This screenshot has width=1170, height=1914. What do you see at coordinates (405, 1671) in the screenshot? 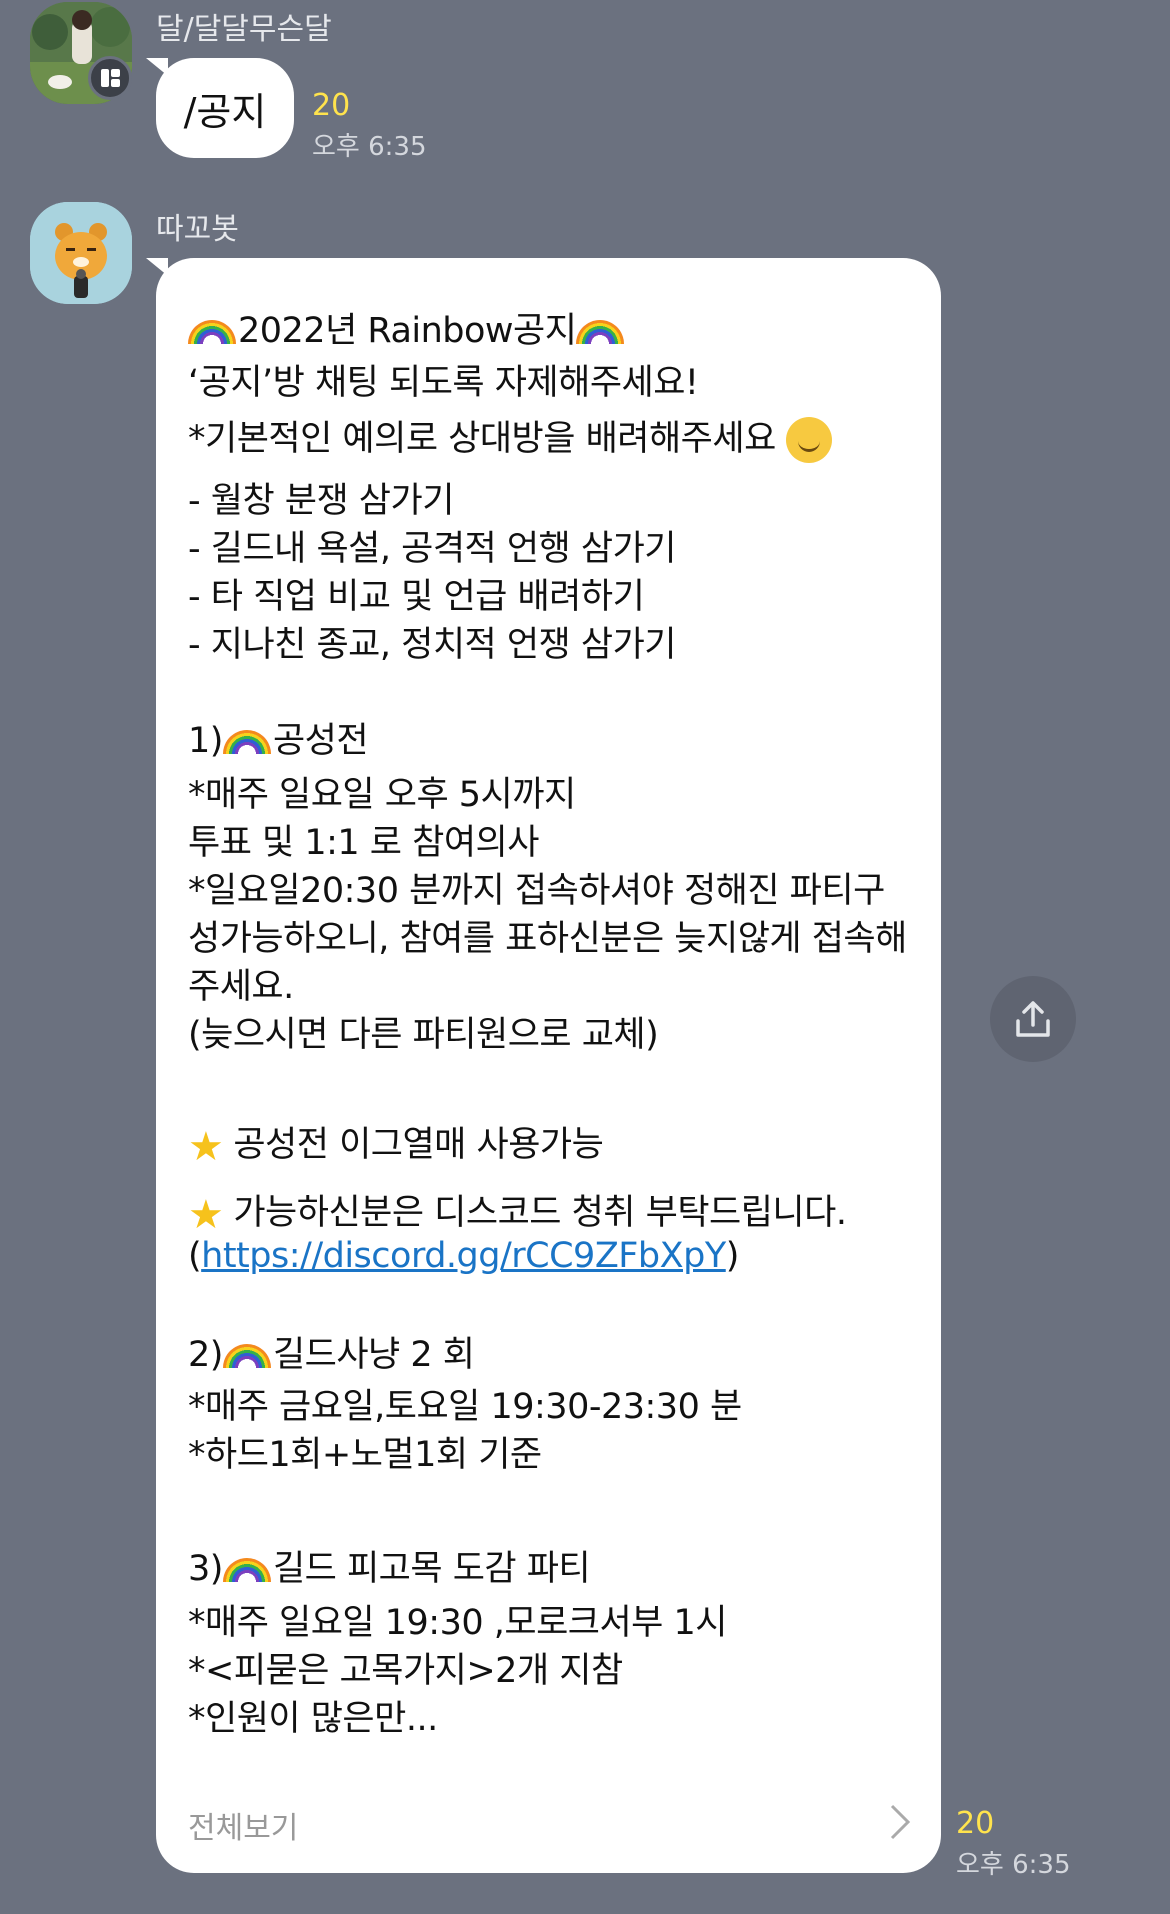
I see `notice-line: *<피묻은 고목가지>2개 지참` at bounding box center [405, 1671].